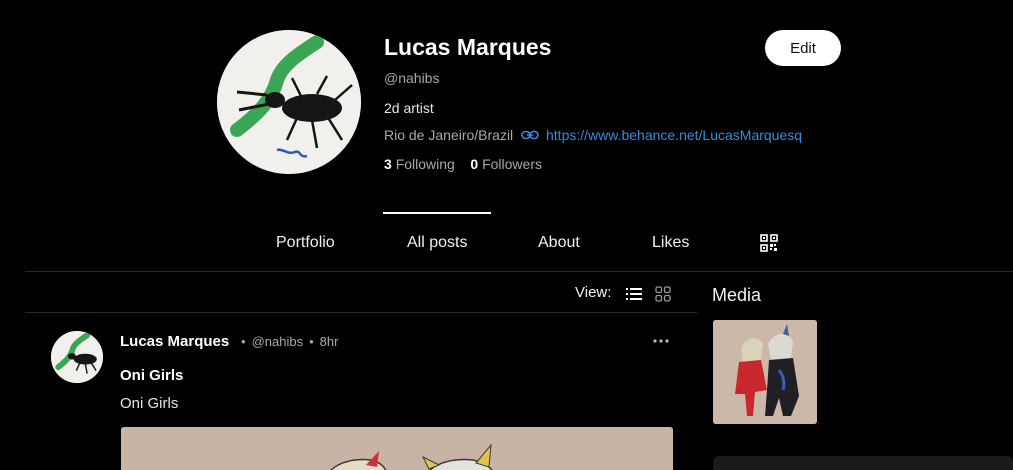  Describe the element at coordinates (409, 108) in the screenshot. I see `profile-bio: 2d artist` at that location.